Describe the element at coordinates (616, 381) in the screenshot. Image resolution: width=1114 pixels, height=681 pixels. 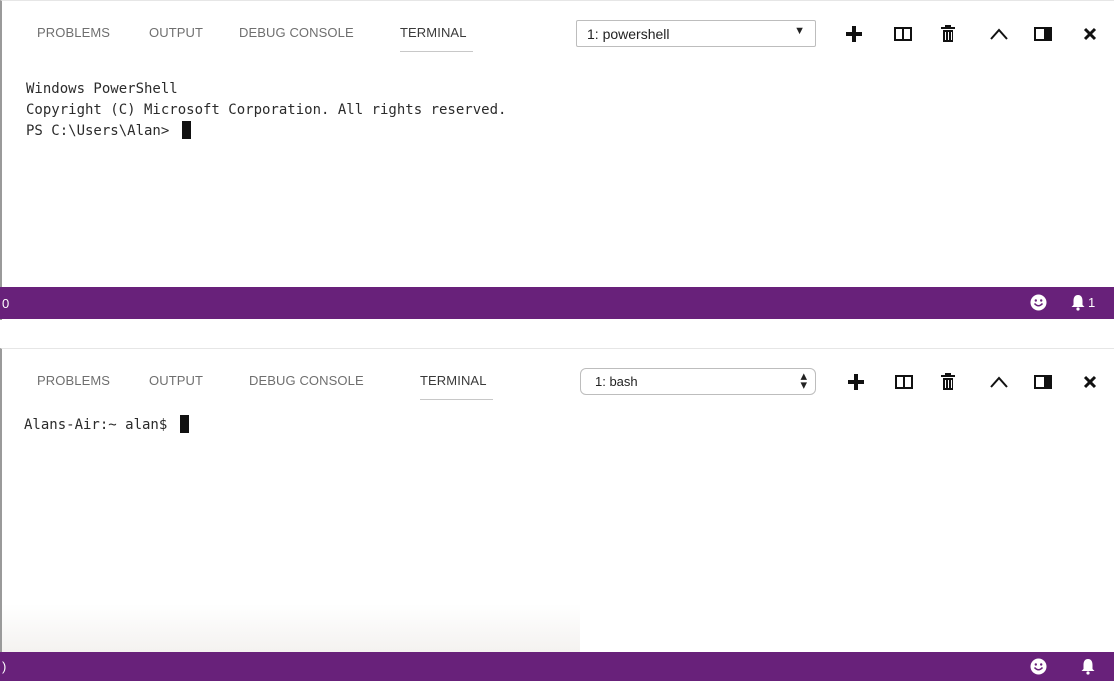
I see `terminal-select-value: 1: bash` at that location.